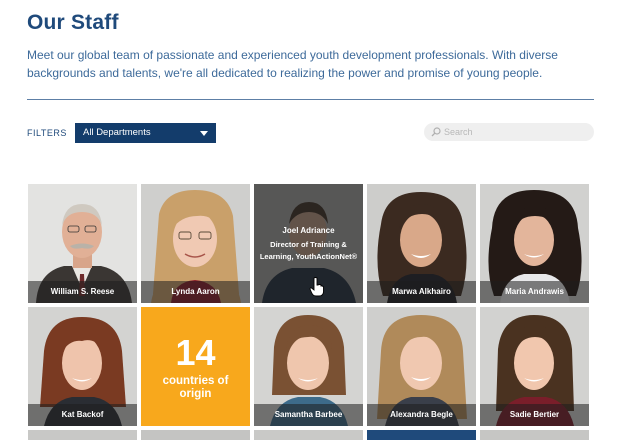  I want to click on staff-tile: Maria Andrawis, so click(534, 243).